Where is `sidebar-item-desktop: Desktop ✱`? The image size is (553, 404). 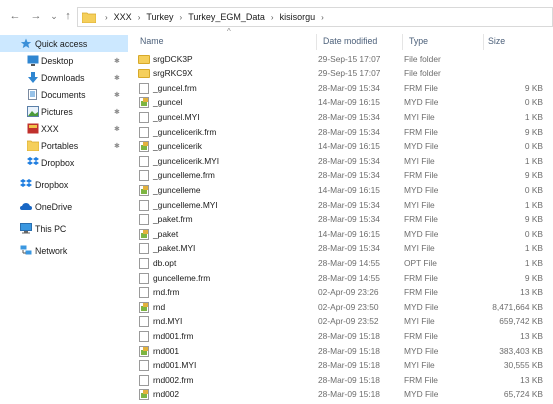 sidebar-item-desktop: Desktop ✱ is located at coordinates (64, 60).